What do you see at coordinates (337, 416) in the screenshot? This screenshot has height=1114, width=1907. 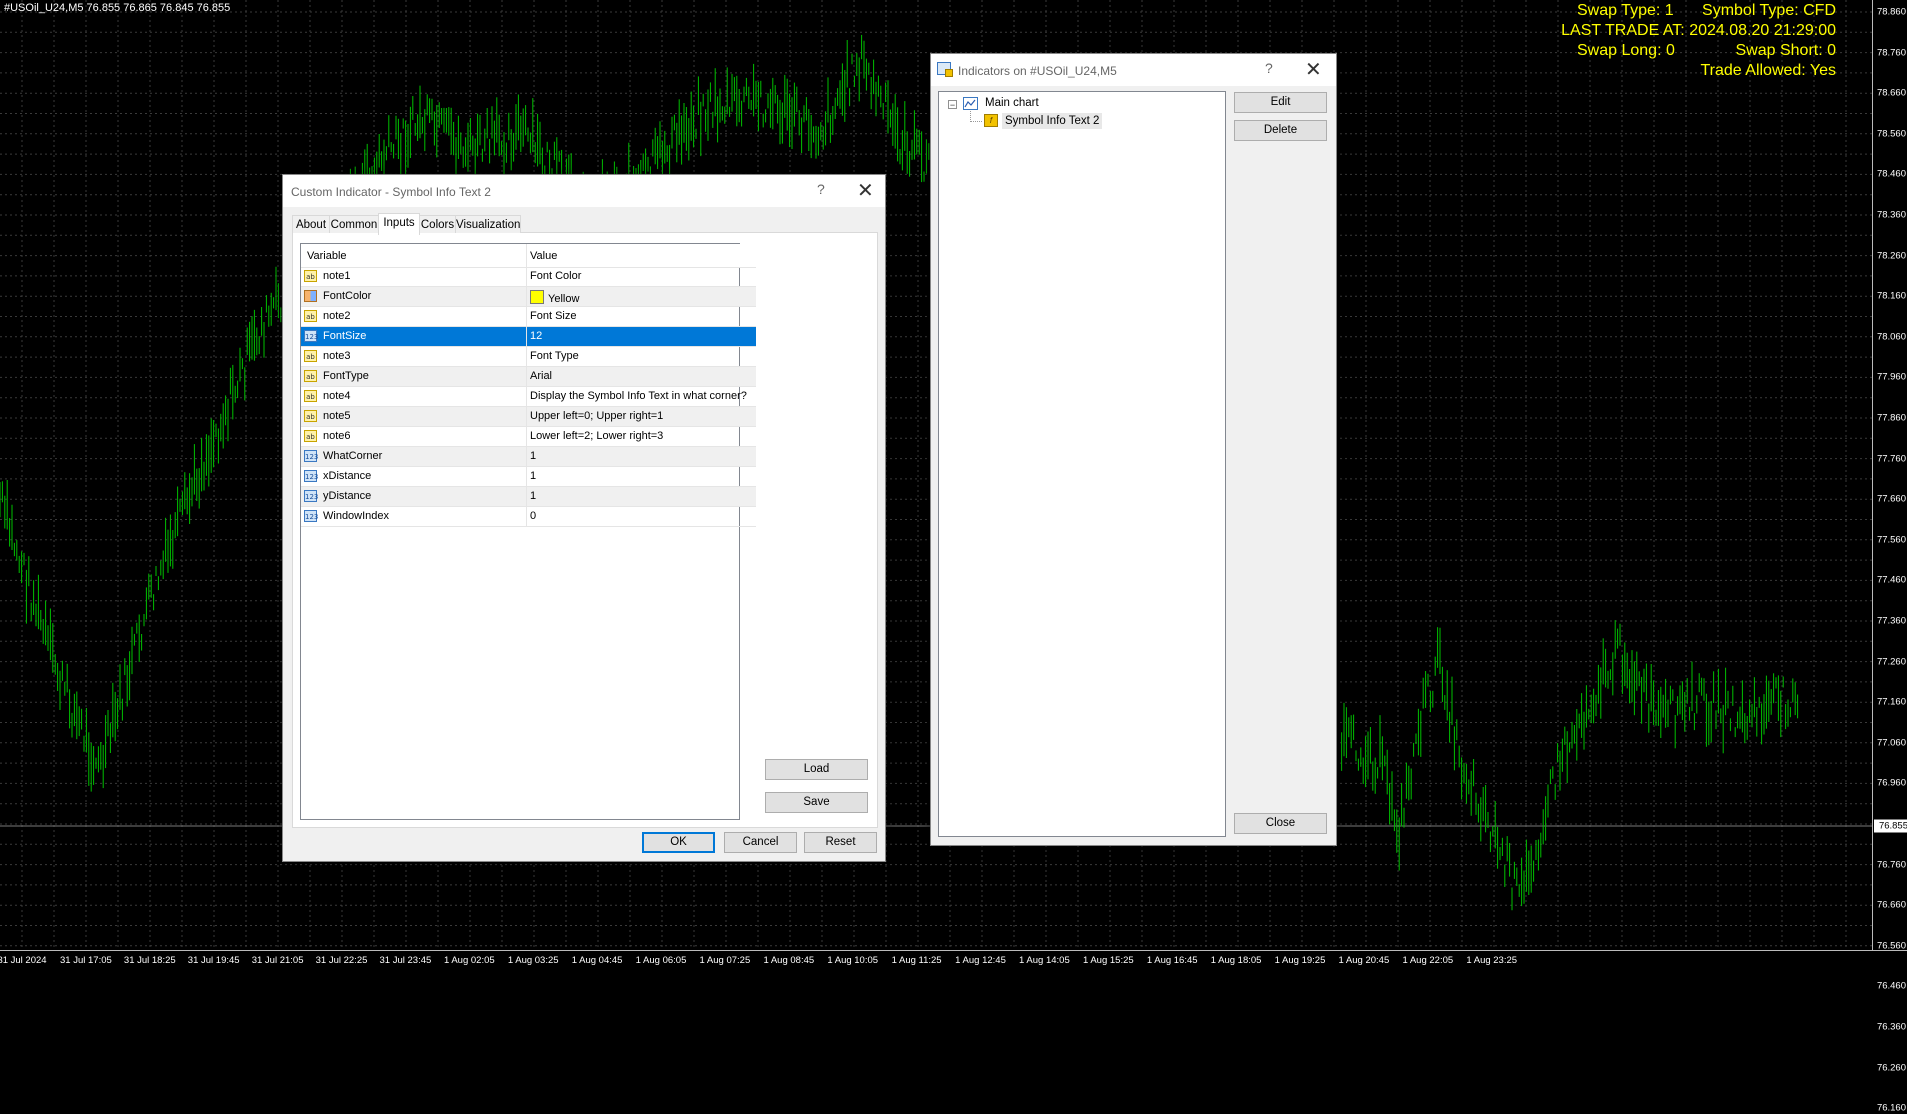 I see `variable-name: note5` at bounding box center [337, 416].